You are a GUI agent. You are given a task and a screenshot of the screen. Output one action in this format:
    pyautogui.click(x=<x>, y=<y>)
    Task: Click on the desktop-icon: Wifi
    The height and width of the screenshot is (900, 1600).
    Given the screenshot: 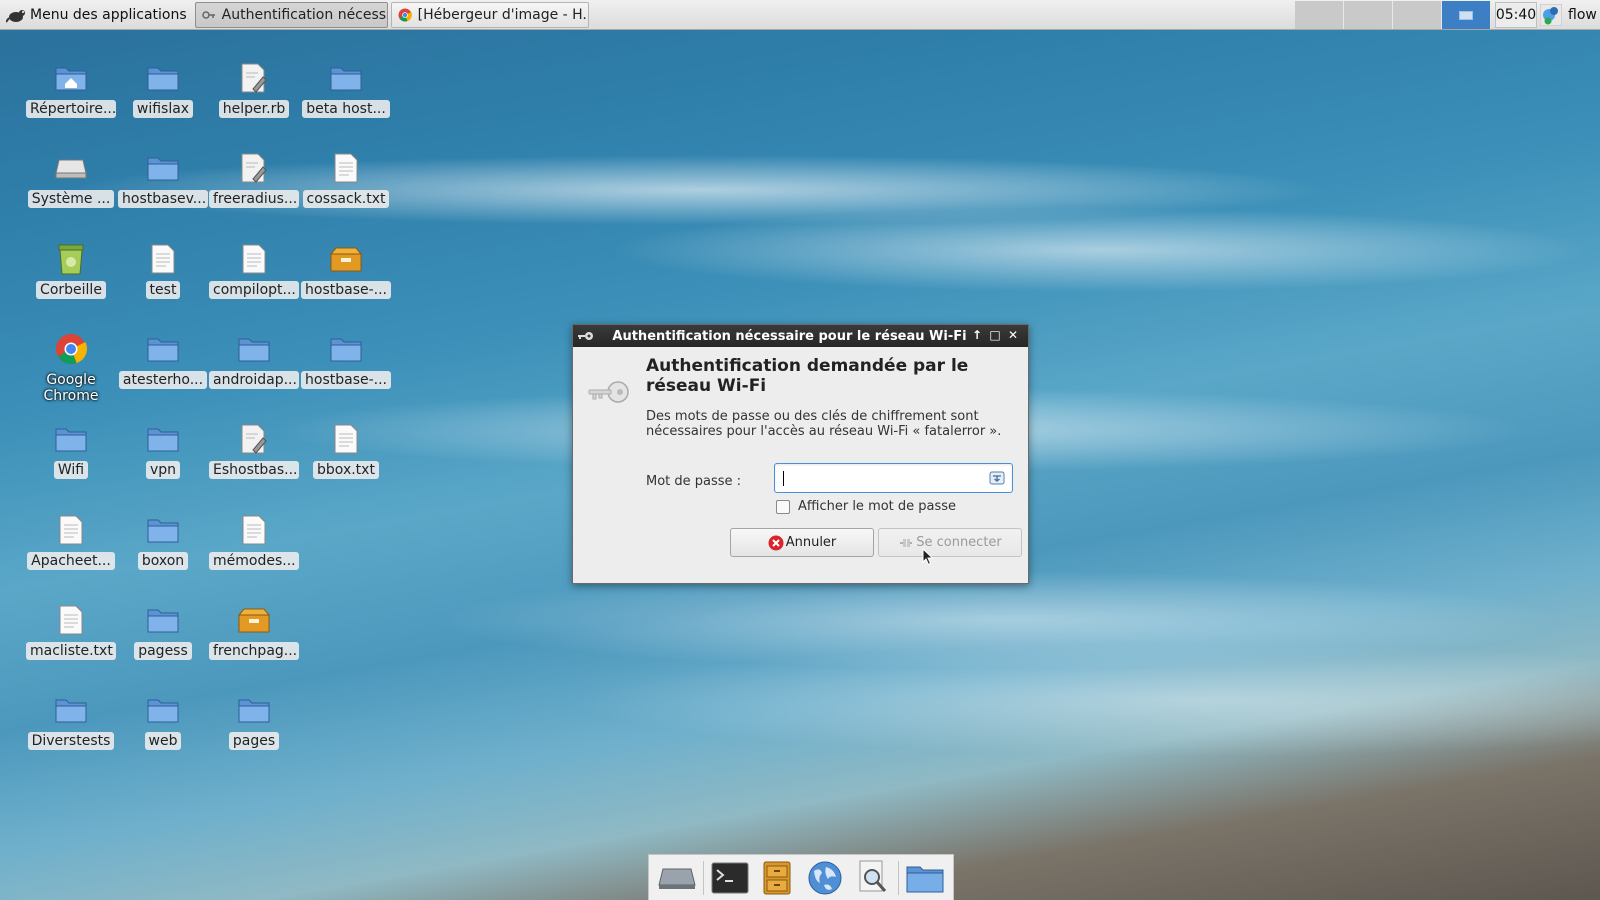 What is the action you would take?
    pyautogui.click(x=71, y=450)
    